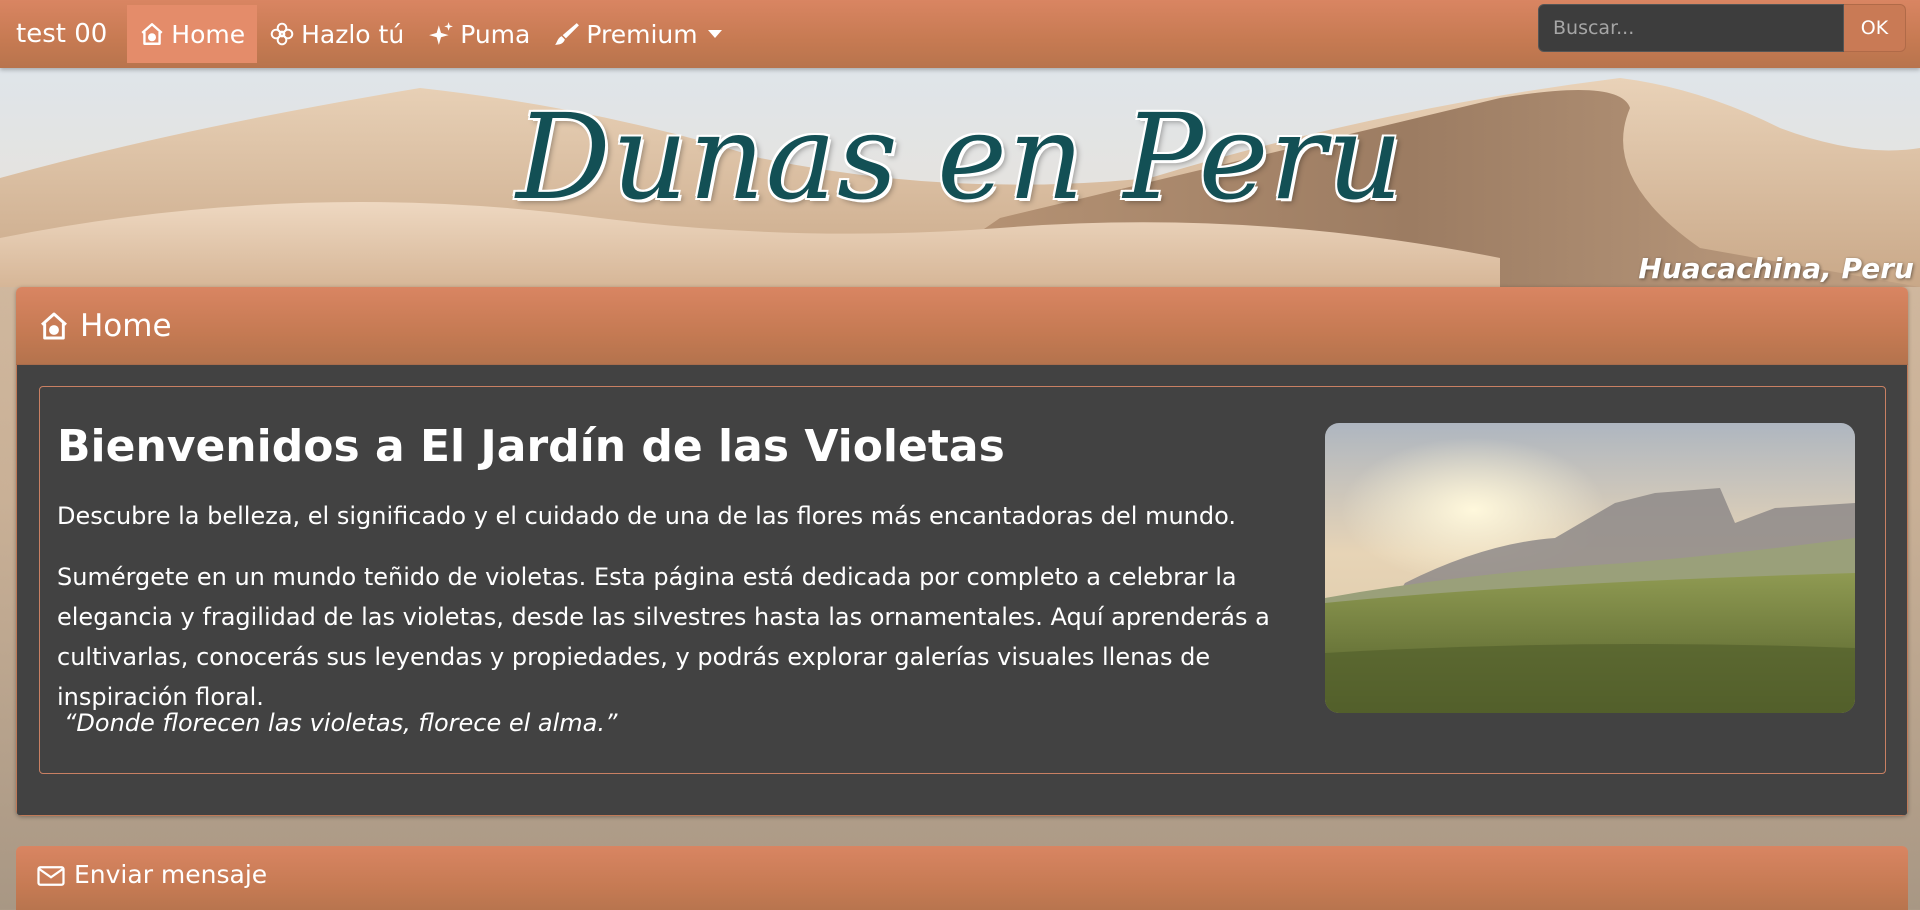 This screenshot has width=1920, height=910. Describe the element at coordinates (208, 34) in the screenshot. I see `nav-item-label: Home` at that location.